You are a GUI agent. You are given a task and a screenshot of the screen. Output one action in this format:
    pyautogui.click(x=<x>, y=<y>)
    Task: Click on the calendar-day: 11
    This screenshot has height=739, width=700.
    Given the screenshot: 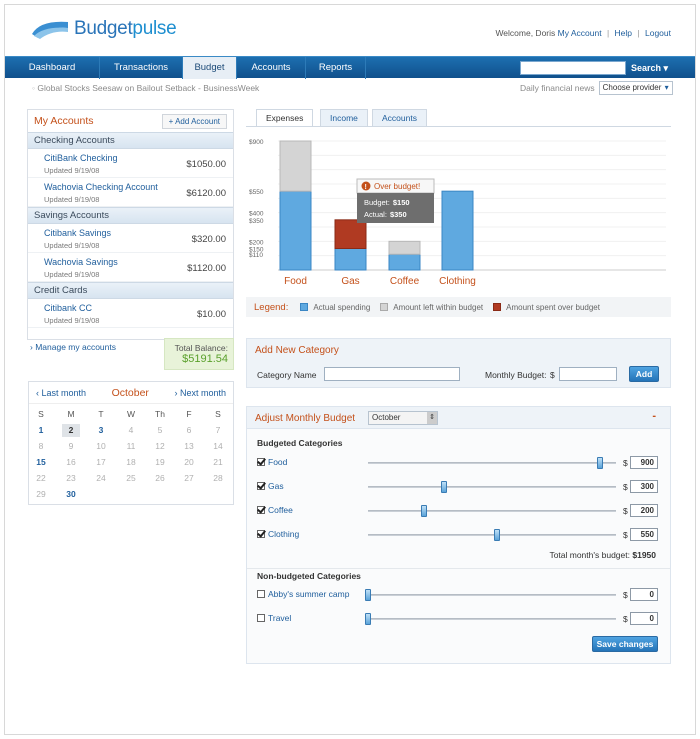 What is the action you would take?
    pyautogui.click(x=131, y=446)
    